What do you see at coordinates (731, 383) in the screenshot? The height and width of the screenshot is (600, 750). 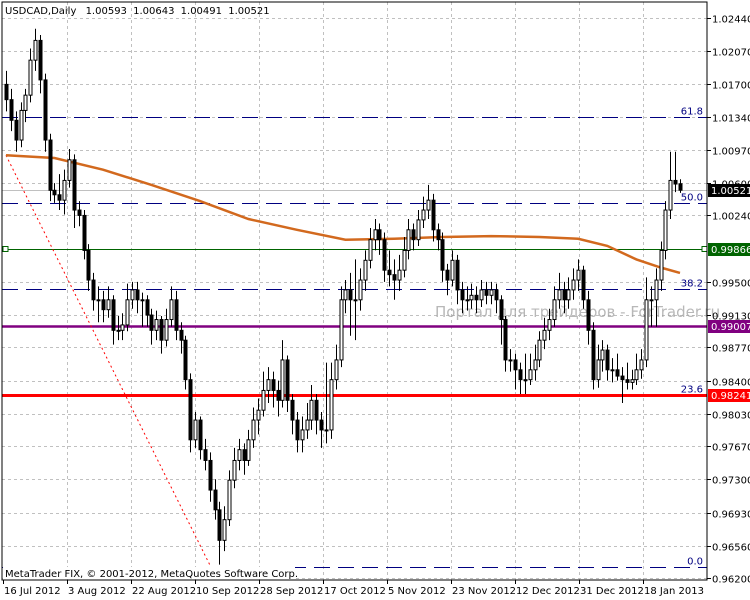 I see `y-tick-label: 0.98400` at bounding box center [731, 383].